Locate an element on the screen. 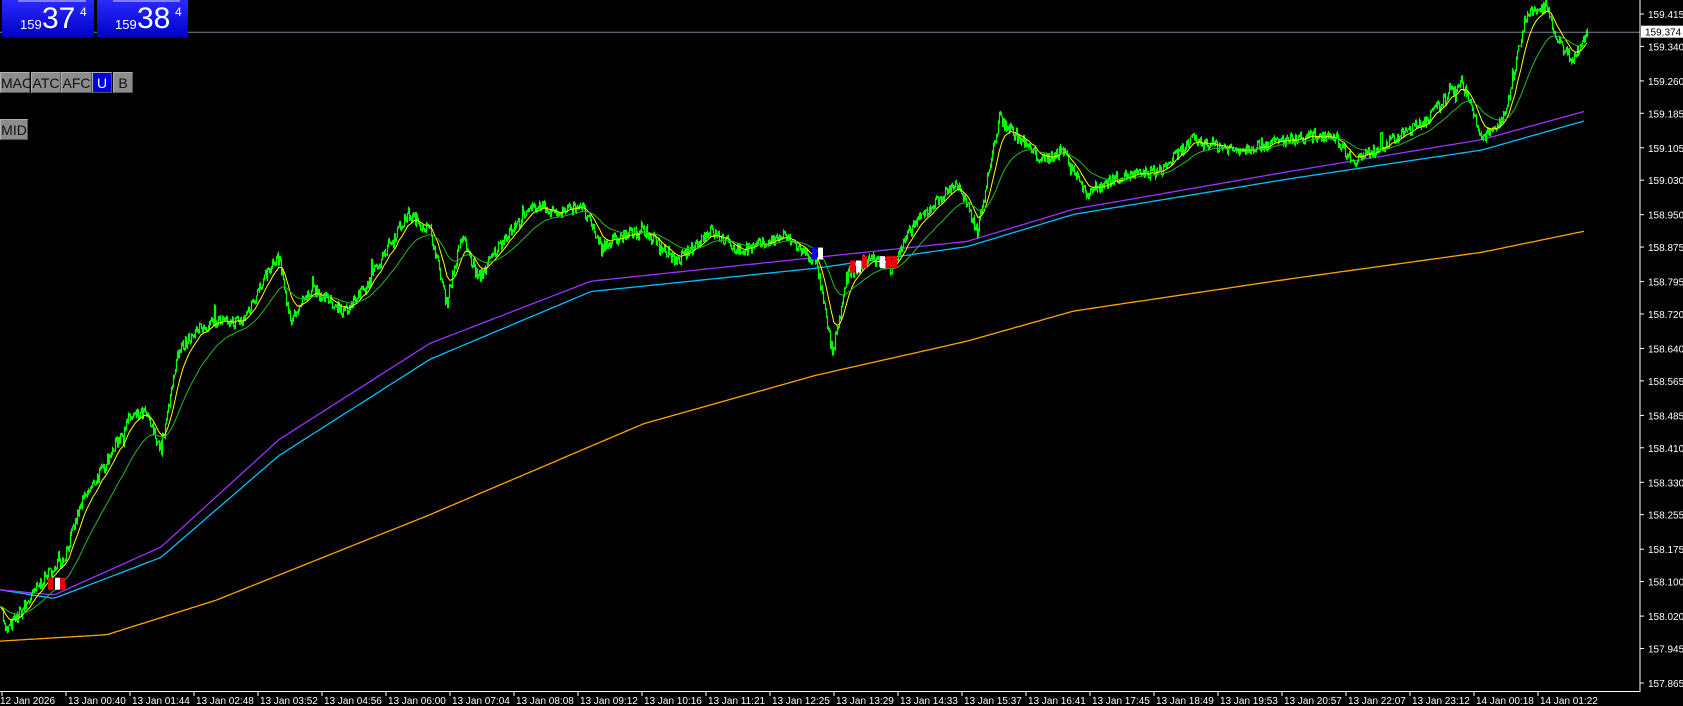 The image size is (1683, 706). price-tick-label: 159.030 is located at coordinates (1665, 181).